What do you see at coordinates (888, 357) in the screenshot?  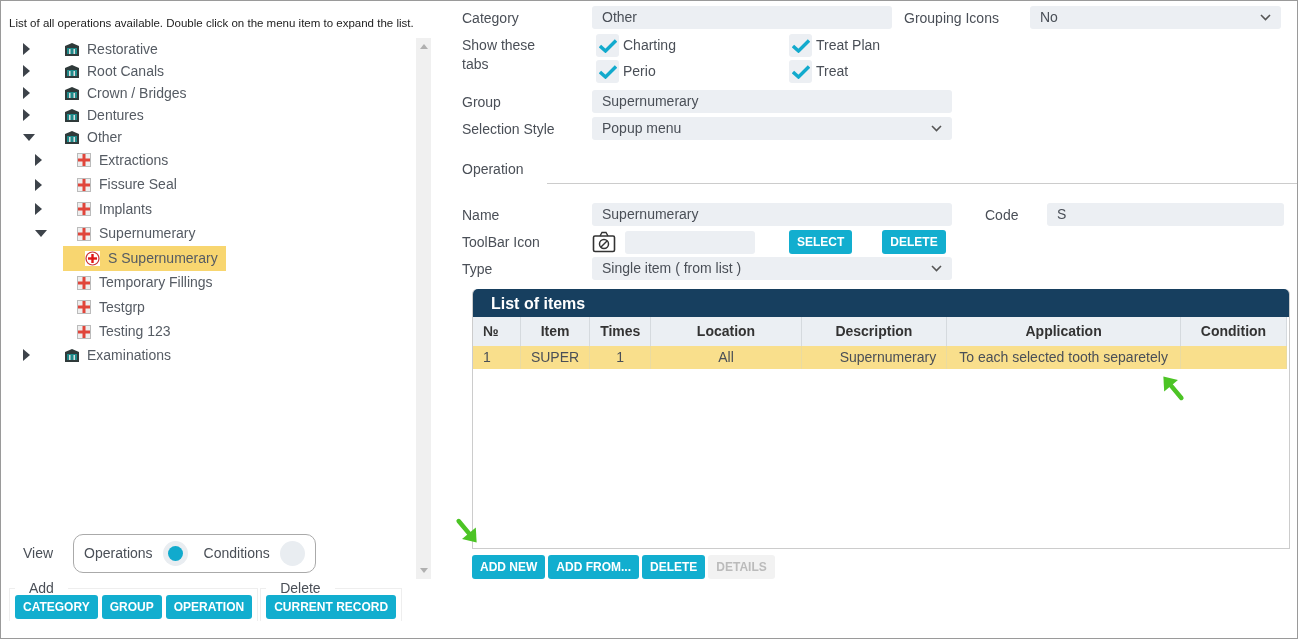 I see `table-cell: Supernumerary` at bounding box center [888, 357].